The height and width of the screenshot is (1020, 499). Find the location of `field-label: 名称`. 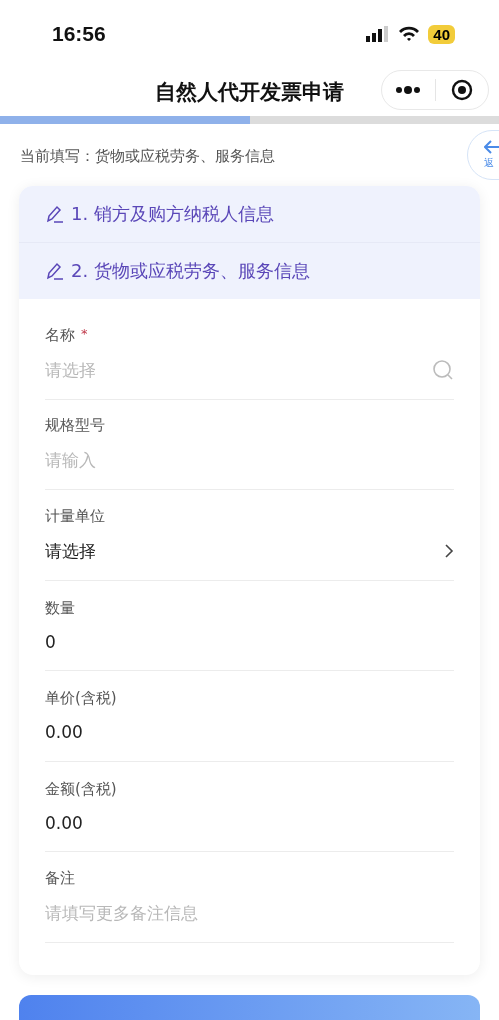

field-label: 名称 is located at coordinates (60, 335).